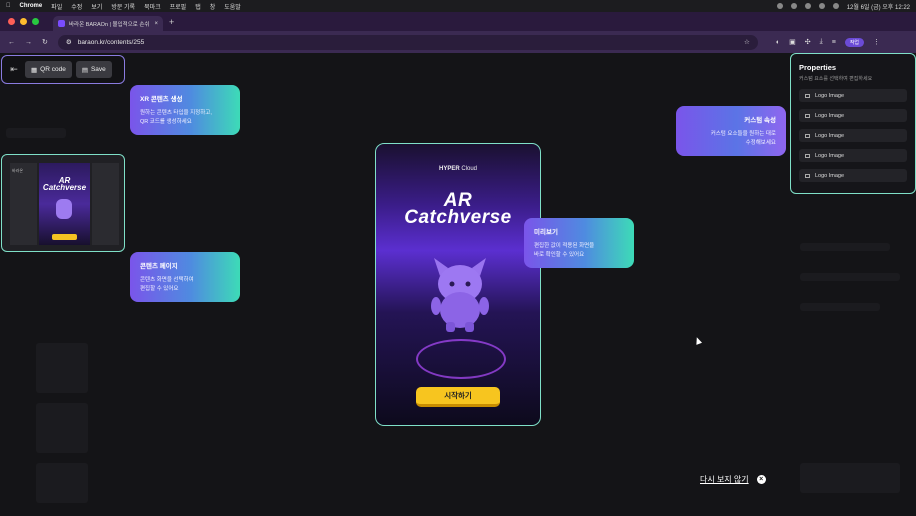 The height and width of the screenshot is (516, 916). Describe the element at coordinates (808, 42) in the screenshot. I see `extensions-puzzle-icon: ✣` at that location.